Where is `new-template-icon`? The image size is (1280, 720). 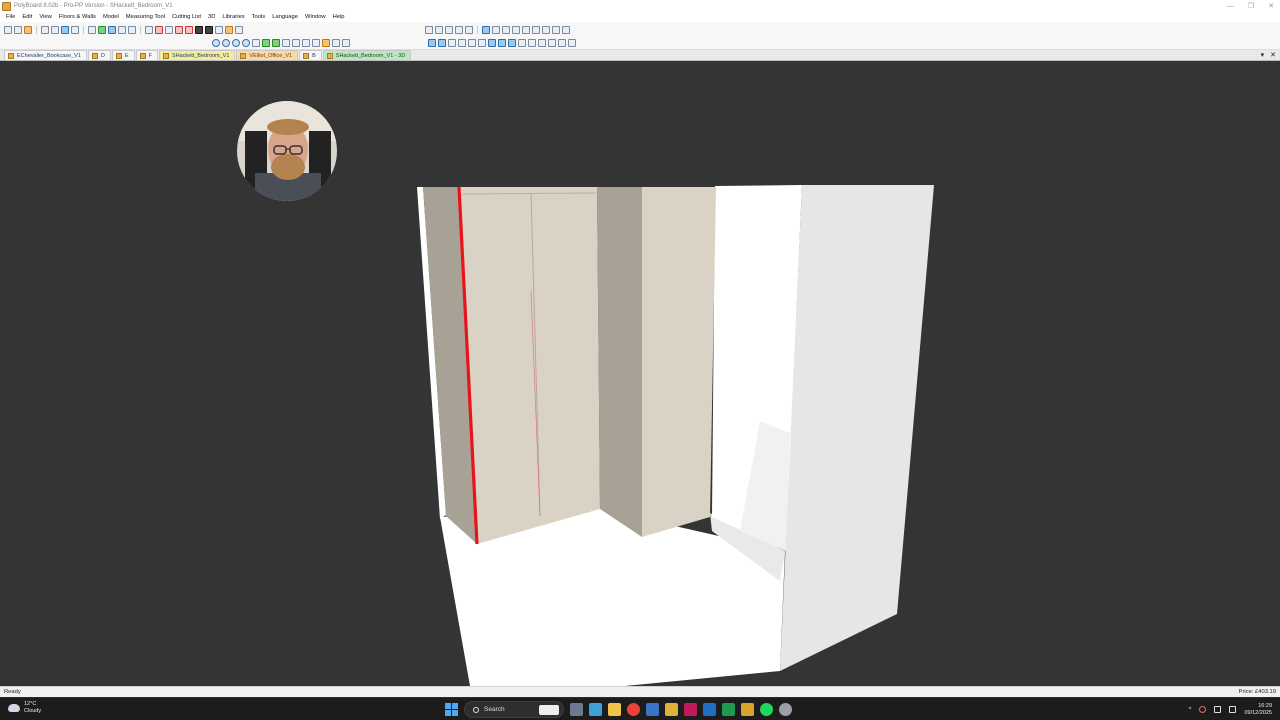 new-template-icon is located at coordinates (18, 30).